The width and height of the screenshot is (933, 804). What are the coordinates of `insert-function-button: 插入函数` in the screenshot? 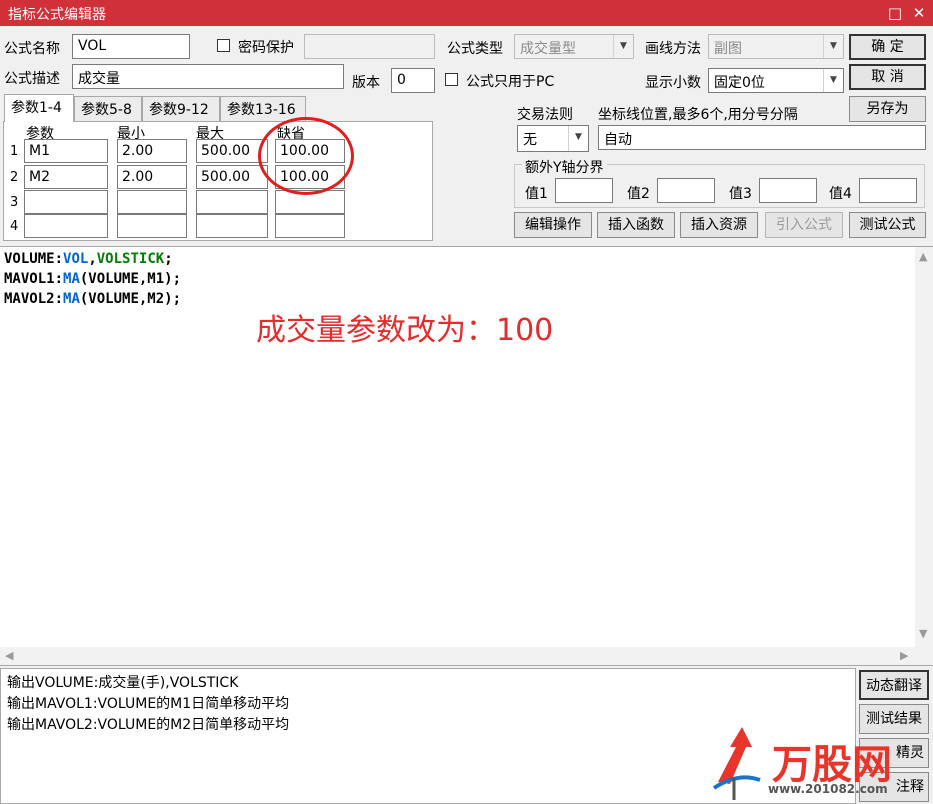 It's located at (636, 225).